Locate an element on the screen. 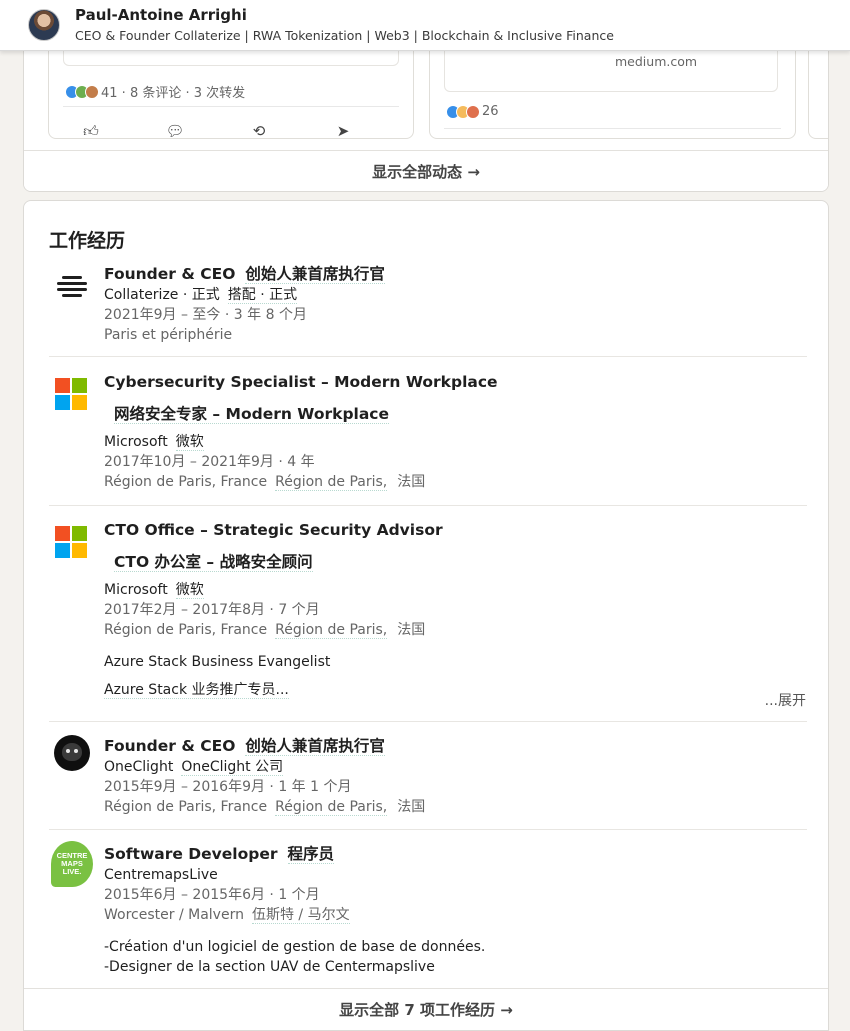 The image size is (850, 1031). send-icon: ➤ is located at coordinates (343, 130).